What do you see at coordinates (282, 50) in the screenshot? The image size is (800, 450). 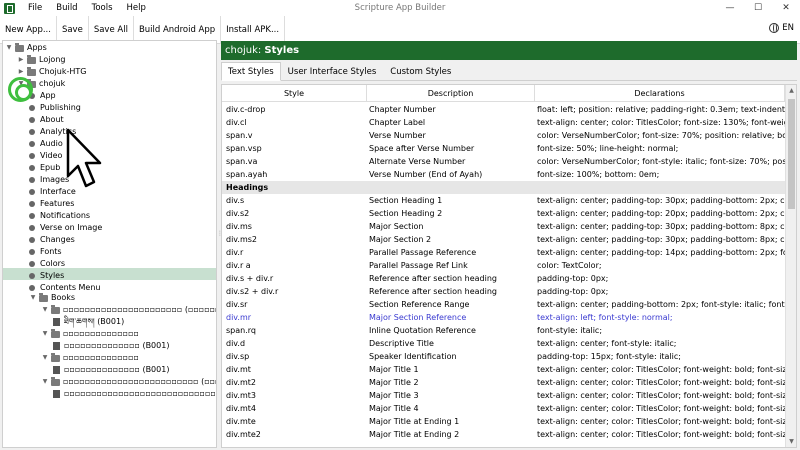 I see `page-title: Styles` at bounding box center [282, 50].